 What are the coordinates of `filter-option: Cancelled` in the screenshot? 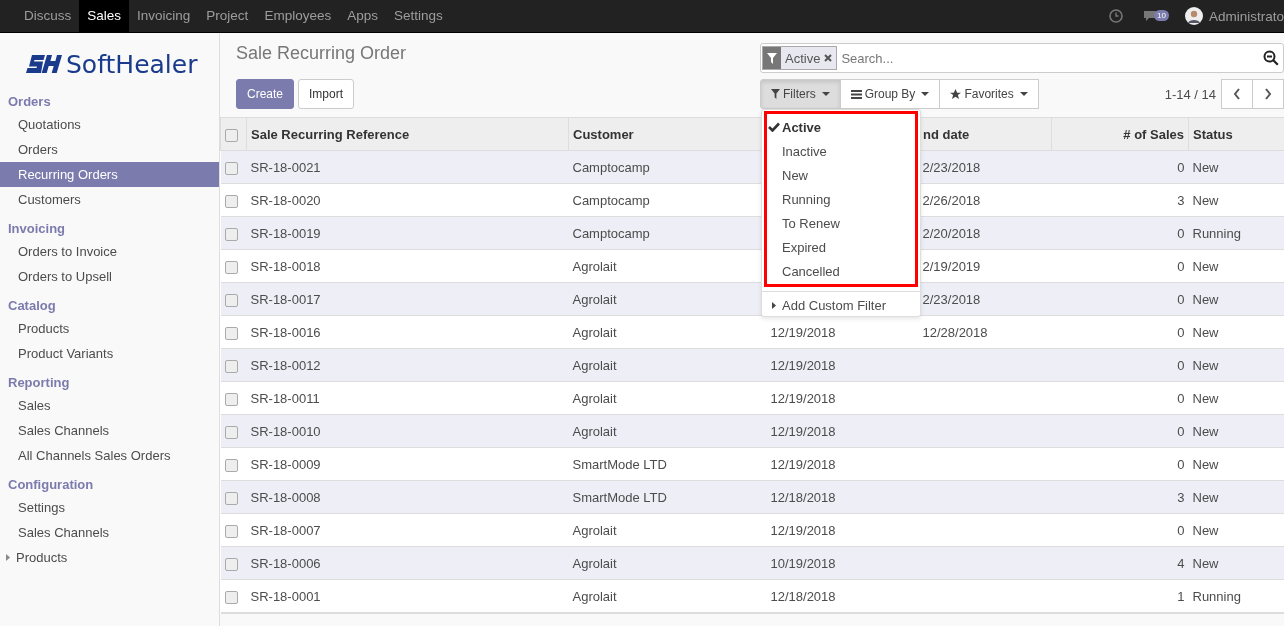 It's located at (841, 271).